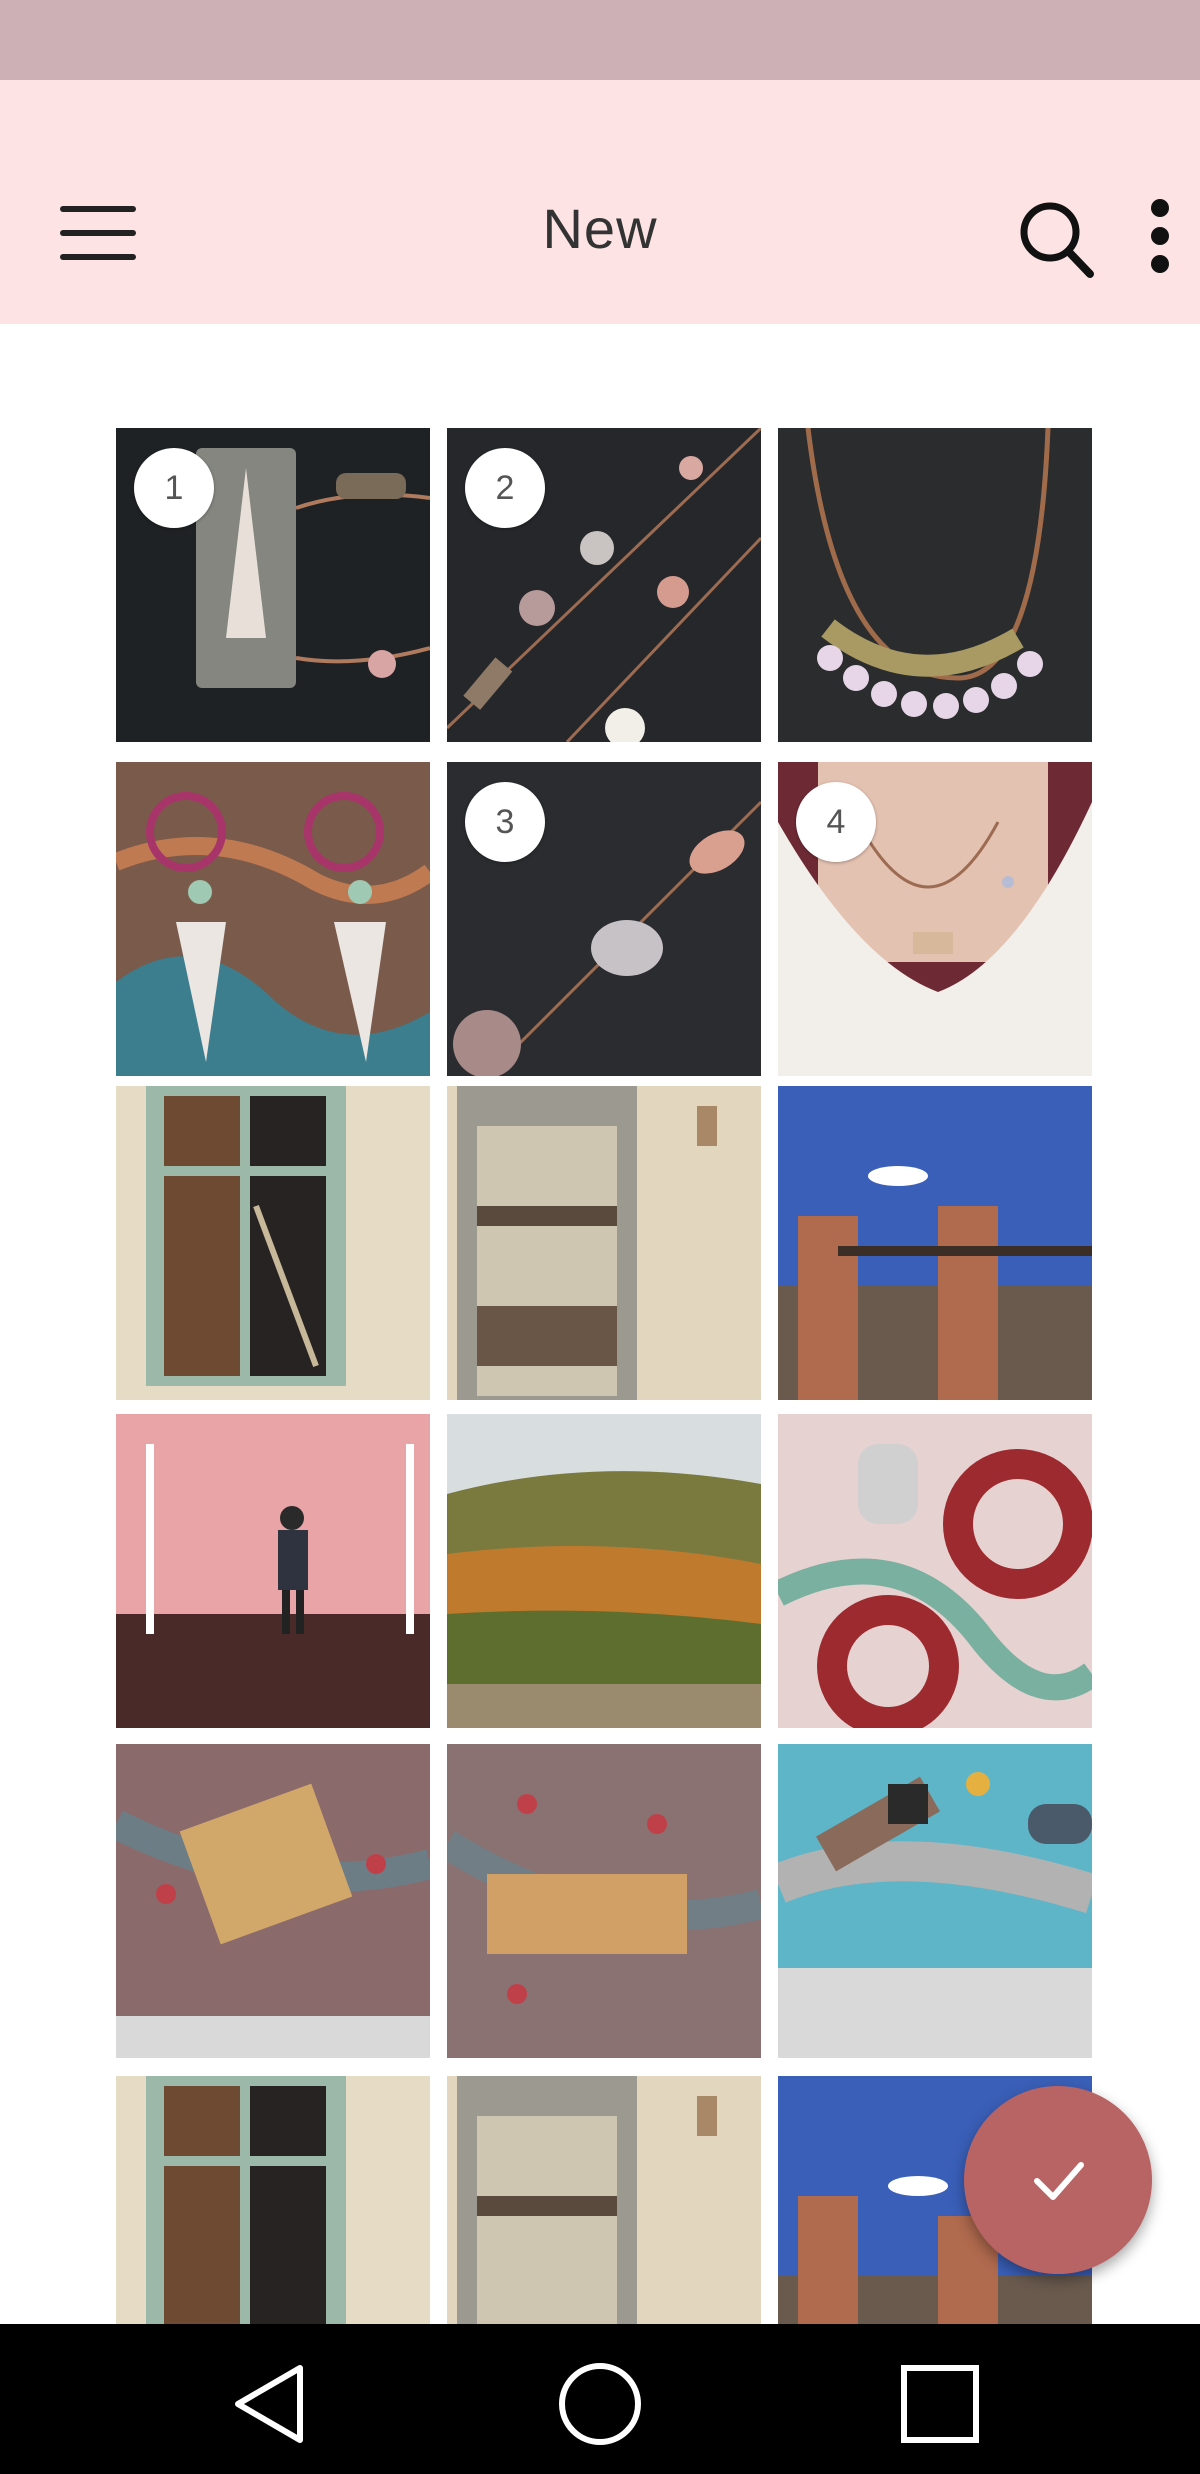 Image resolution: width=1200 pixels, height=2474 pixels. Describe the element at coordinates (604, 585) in the screenshot. I see `photo-tile: 2` at that location.